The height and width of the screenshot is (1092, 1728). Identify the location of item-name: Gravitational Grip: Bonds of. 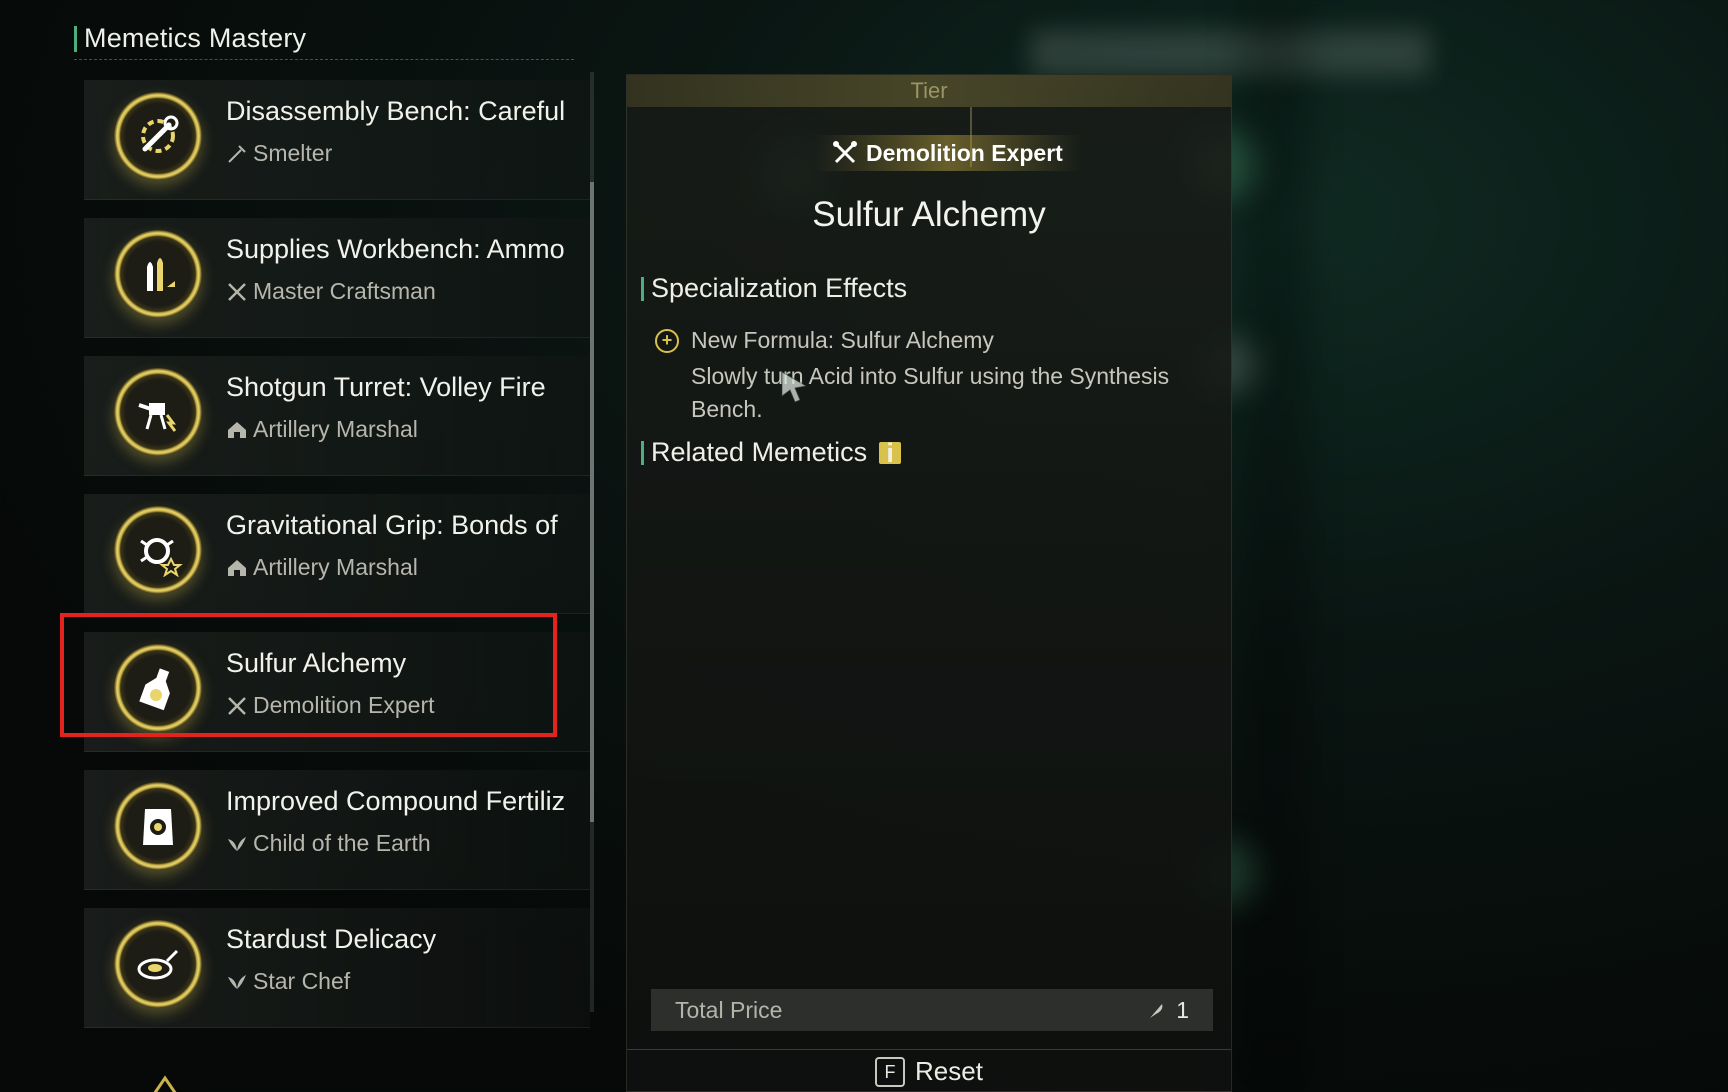
(392, 525).